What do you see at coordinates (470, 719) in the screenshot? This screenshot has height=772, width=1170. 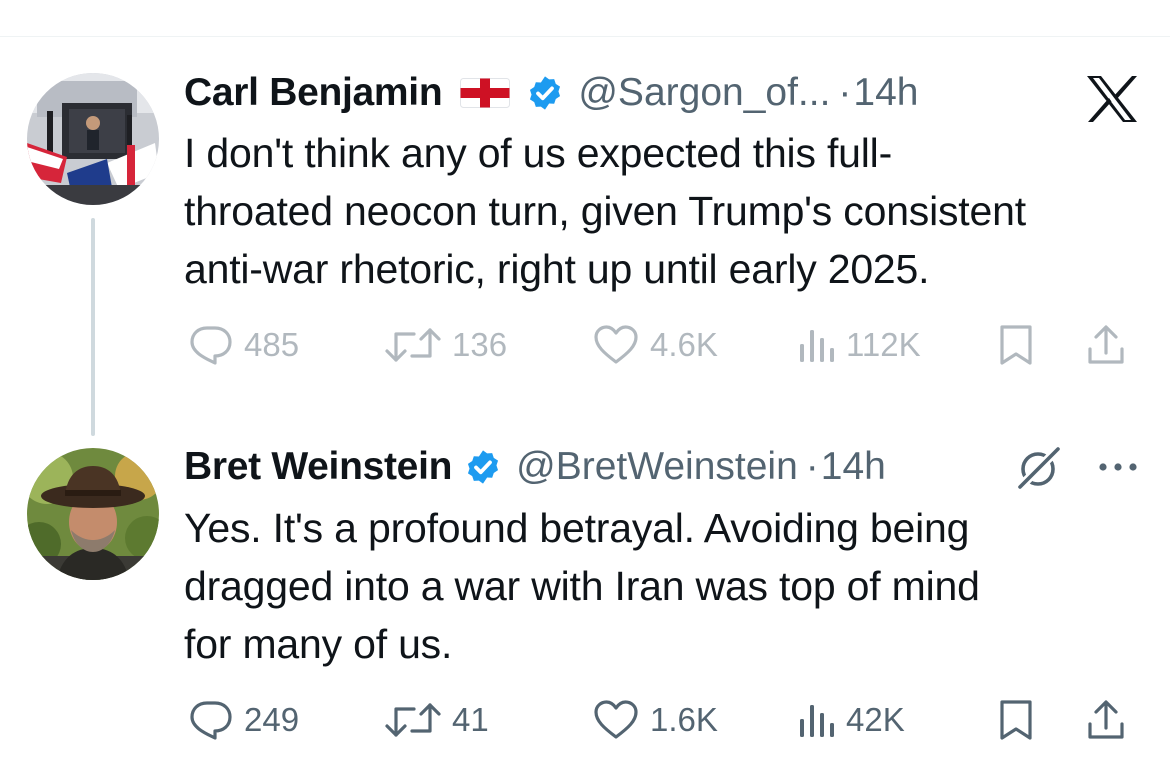 I see `retweet-count: 41` at bounding box center [470, 719].